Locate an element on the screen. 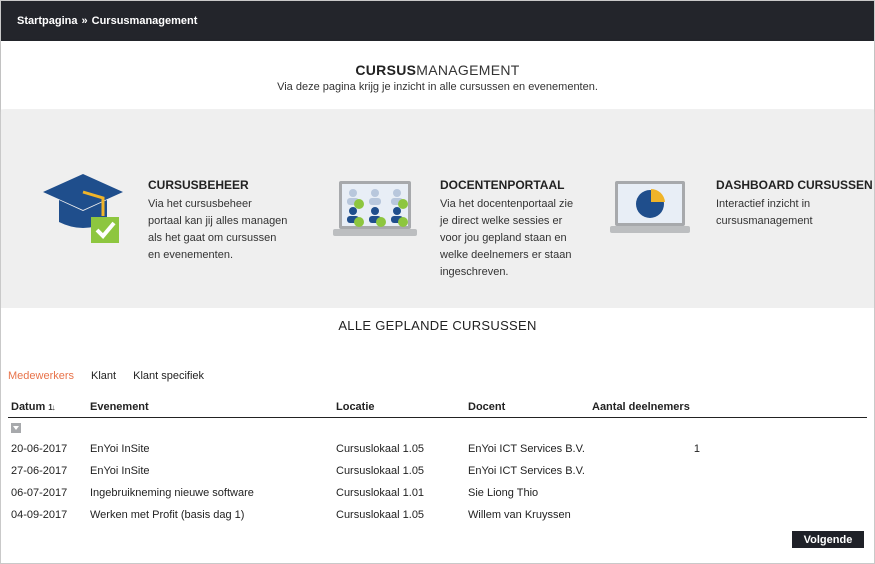 The image size is (875, 564). tab-klant: Klant is located at coordinates (103, 376).